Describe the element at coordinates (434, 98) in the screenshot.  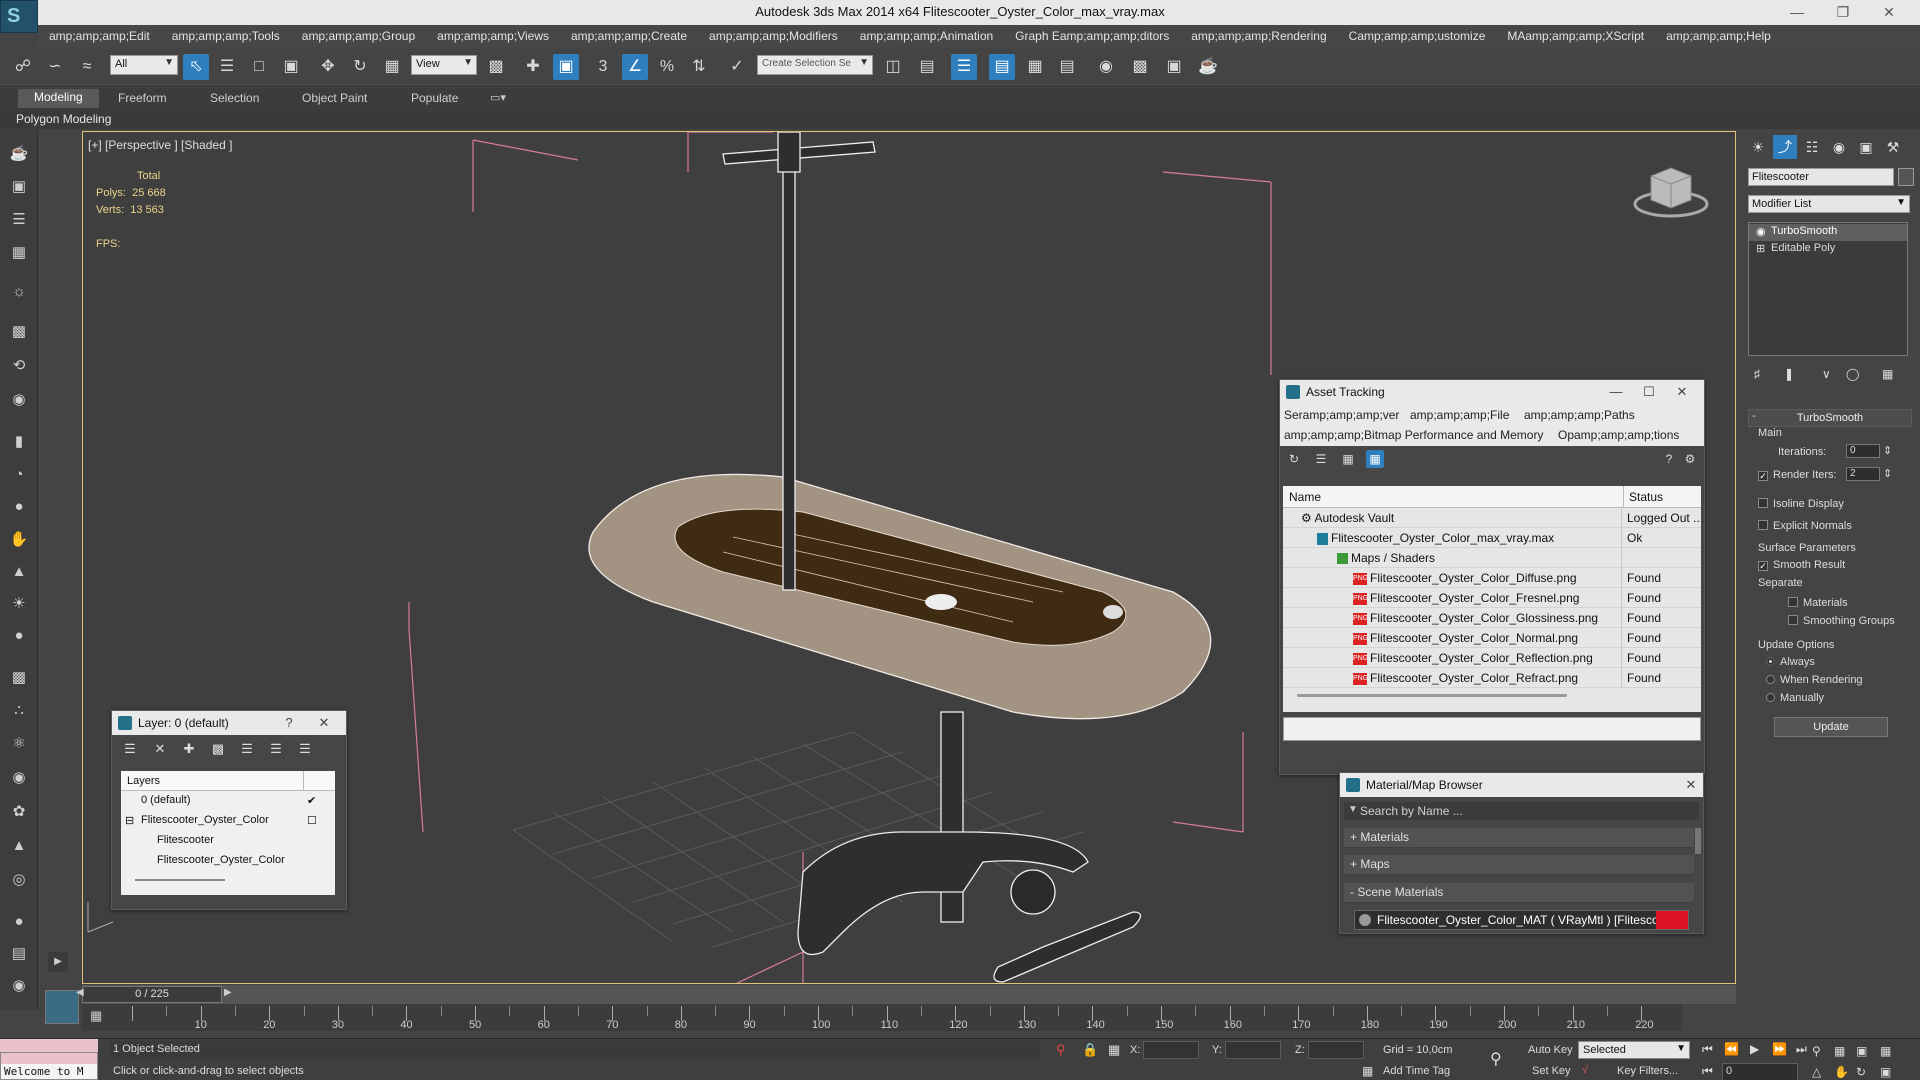
I see `tab-populate: Populate` at that location.